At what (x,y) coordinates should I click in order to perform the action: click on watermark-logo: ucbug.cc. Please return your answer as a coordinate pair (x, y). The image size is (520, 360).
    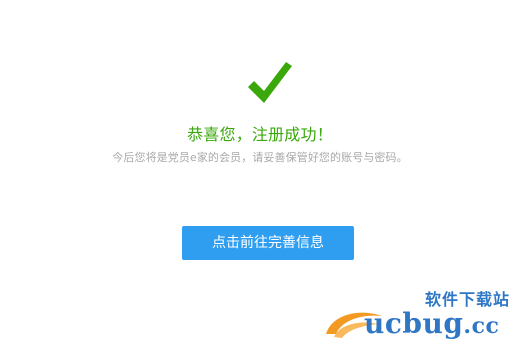
    Looking at the image, I should click on (415, 324).